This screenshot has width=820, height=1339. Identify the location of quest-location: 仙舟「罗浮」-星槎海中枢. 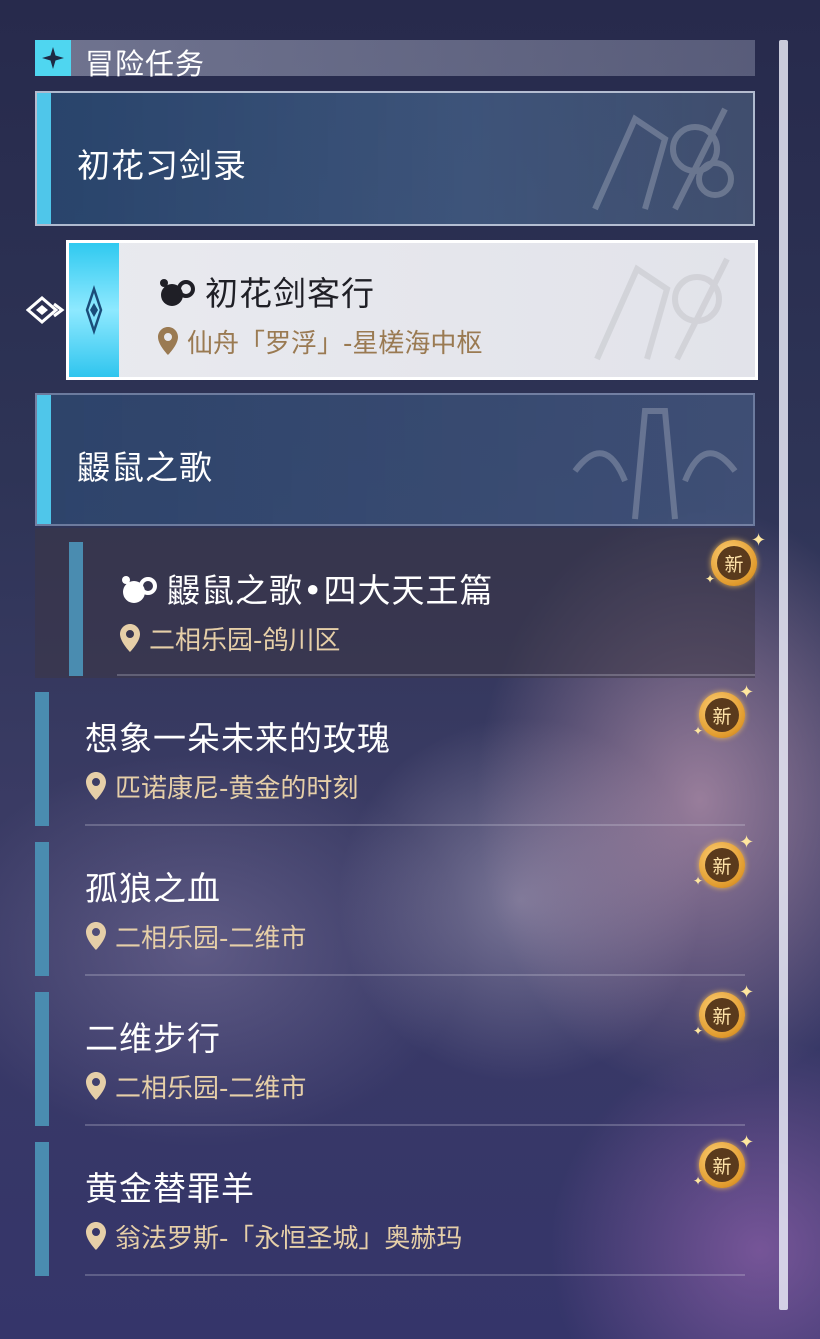
(319, 341).